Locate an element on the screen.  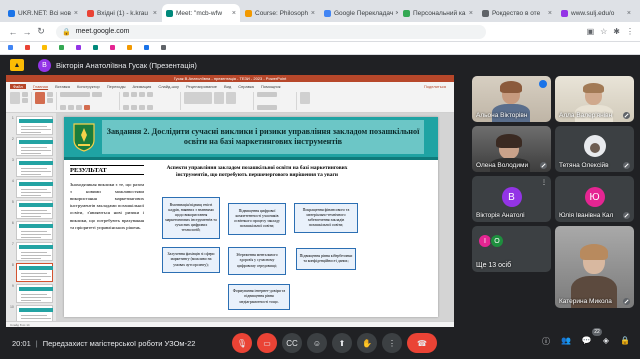
url-text: meet.google.com is located at coordinates (102, 31).